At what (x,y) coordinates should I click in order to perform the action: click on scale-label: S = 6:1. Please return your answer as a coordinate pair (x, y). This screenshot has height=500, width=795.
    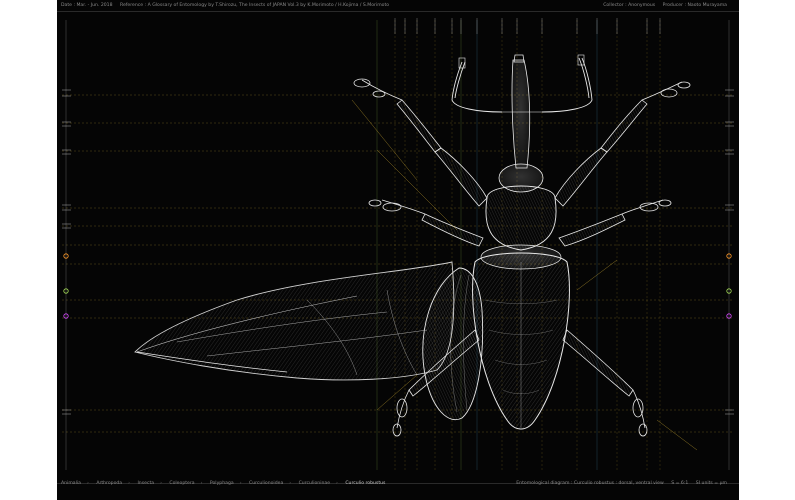
    Looking at the image, I should click on (680, 483).